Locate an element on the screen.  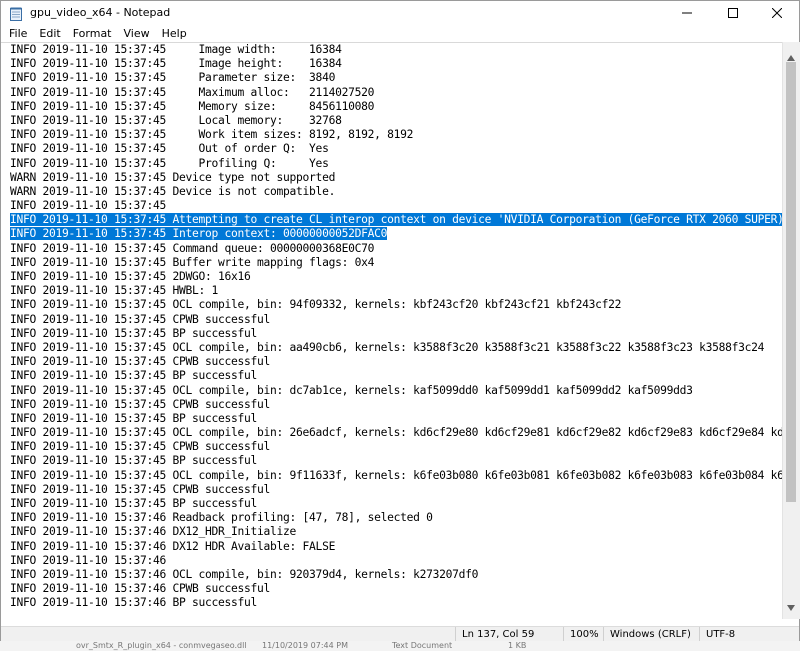
text-line: INFO 2019-11-10 15:37:45 2DWGO: 16x16 is located at coordinates (396, 277).